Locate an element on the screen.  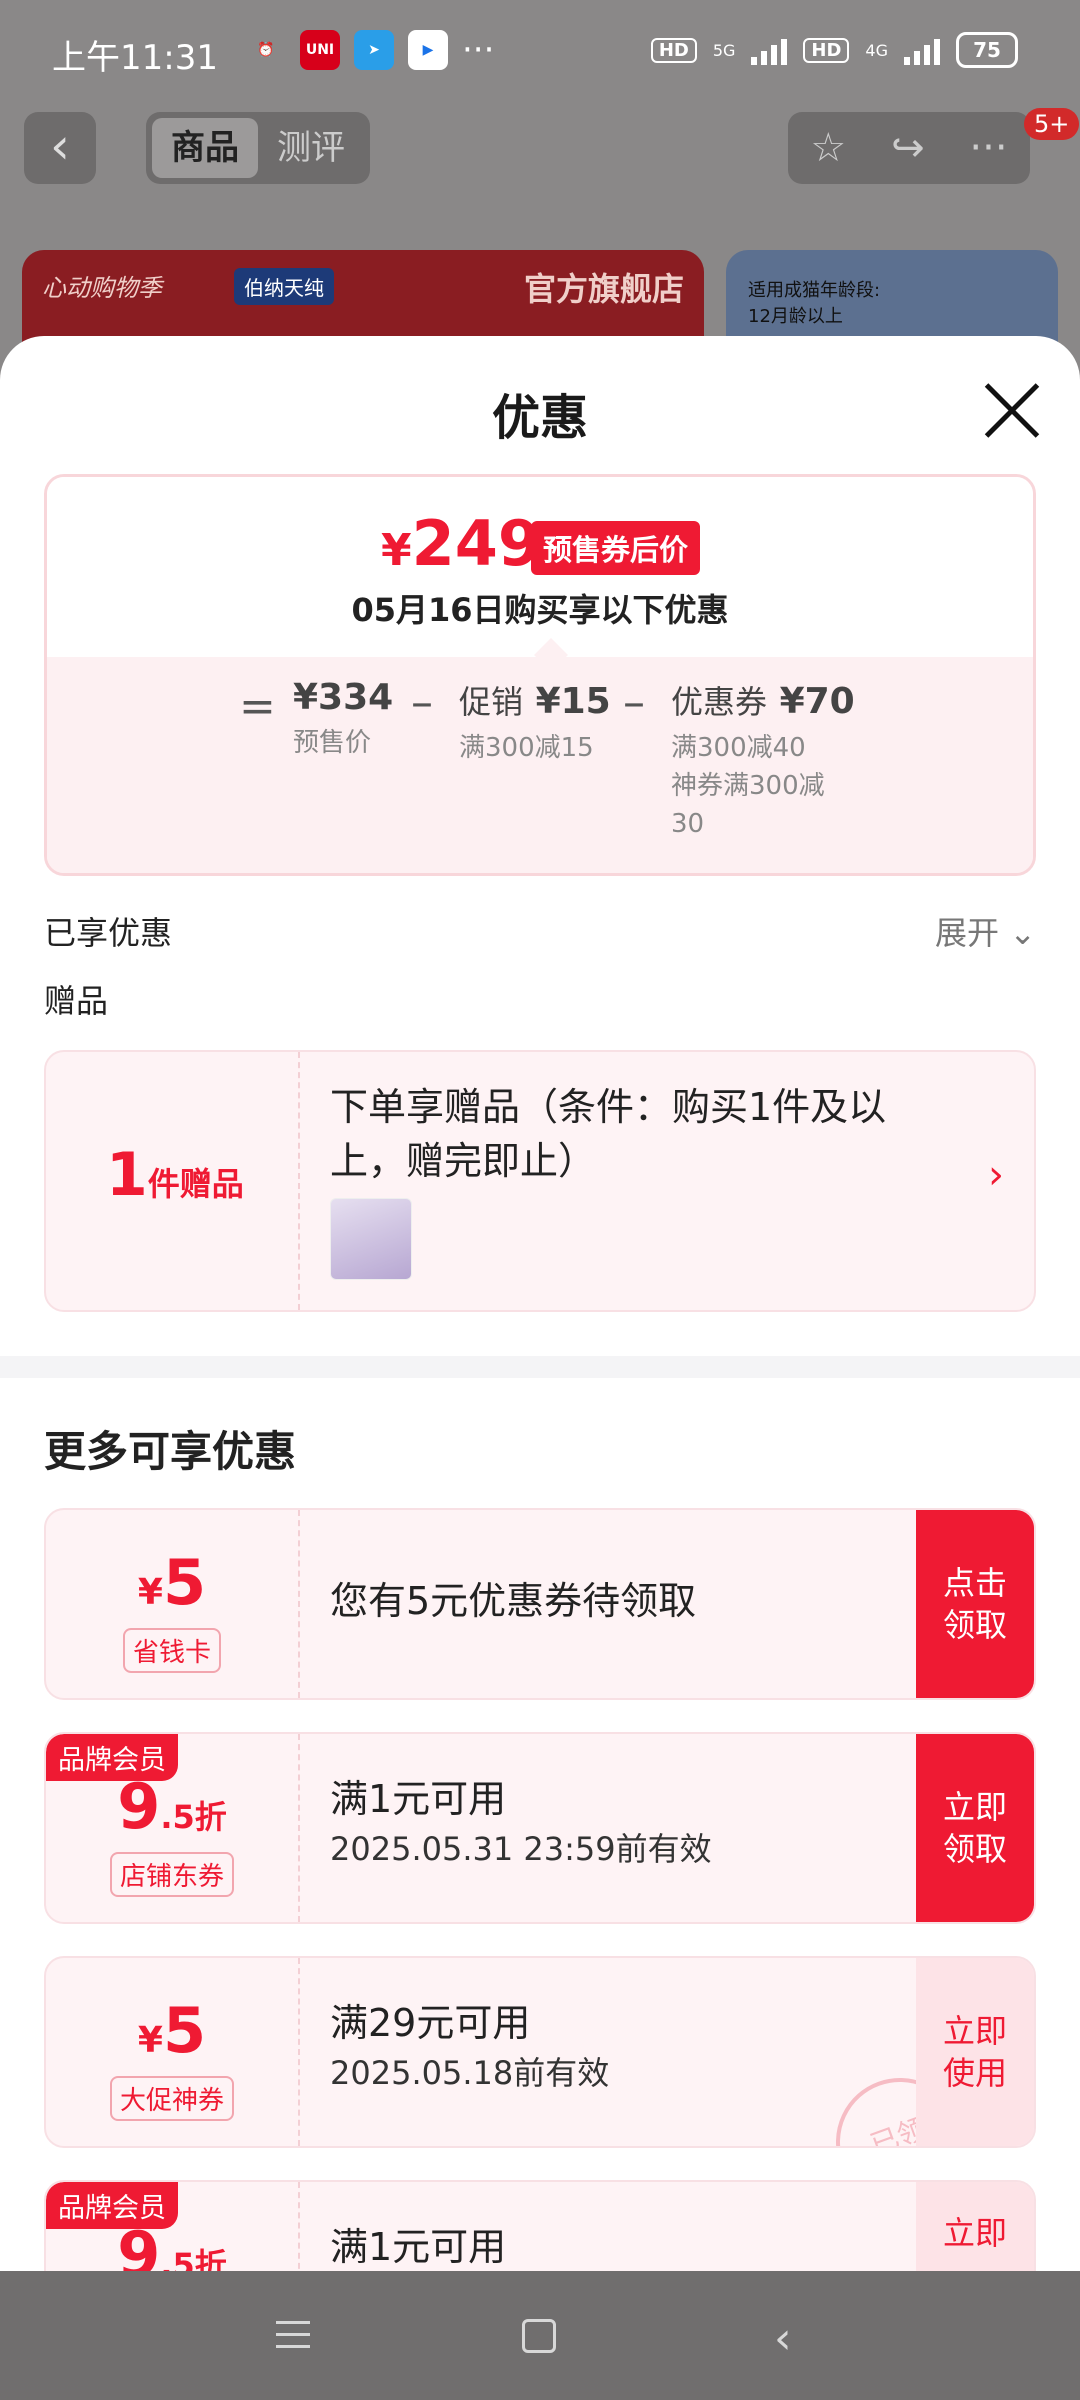
cart-badge: 5+ is located at coordinates (1052, 124).